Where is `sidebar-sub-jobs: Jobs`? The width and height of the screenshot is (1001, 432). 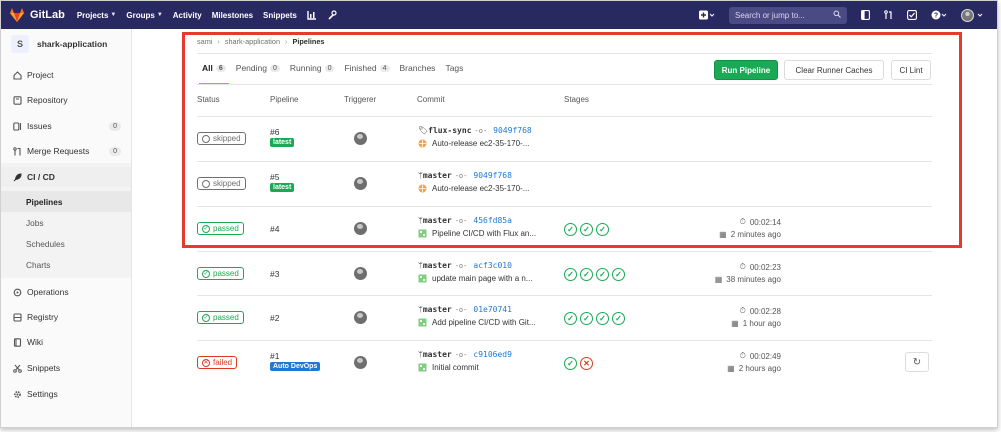
sidebar-sub-jobs: Jobs is located at coordinates (66, 222).